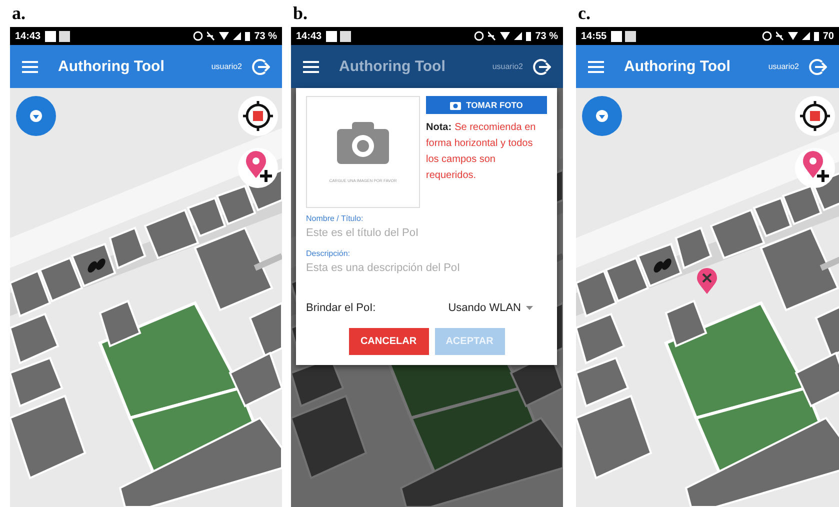 The height and width of the screenshot is (507, 839). What do you see at coordinates (18, 13) in the screenshot?
I see `figure-label: a.` at bounding box center [18, 13].